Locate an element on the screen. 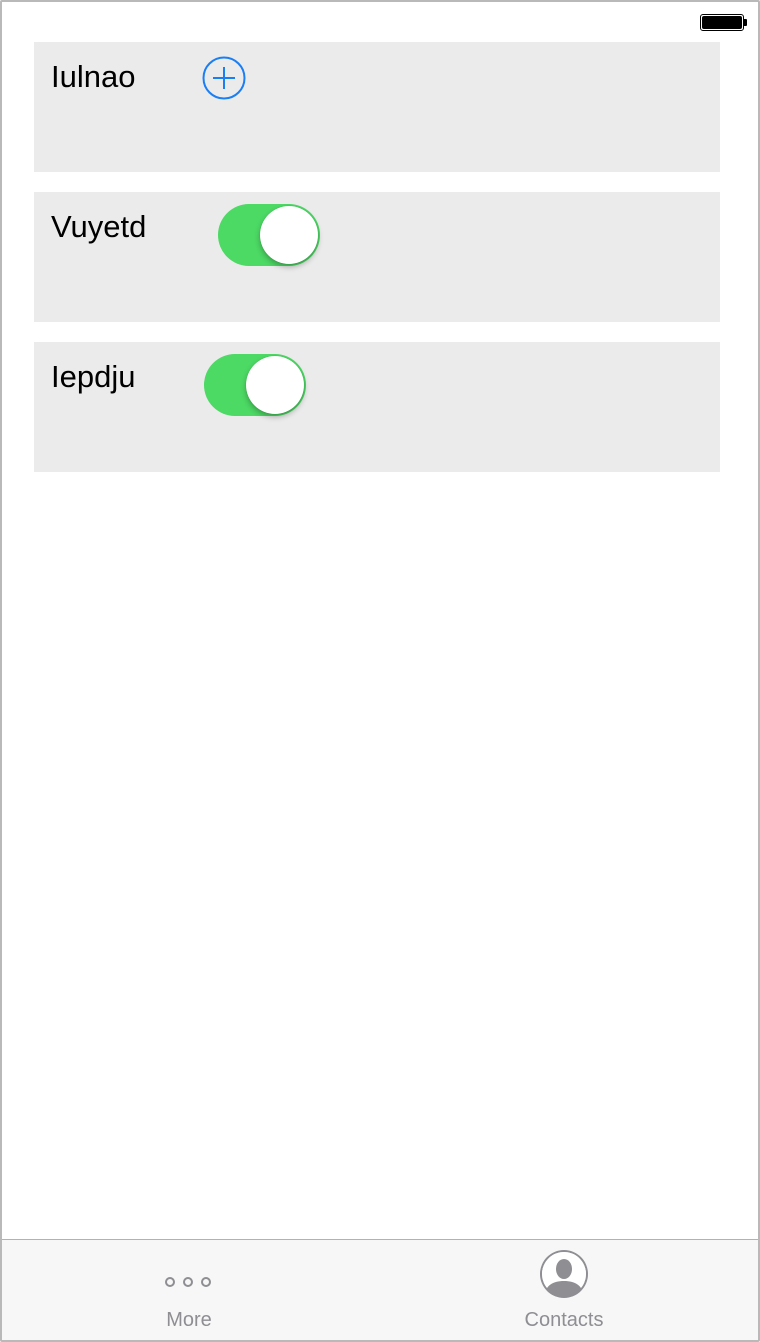 This screenshot has width=760, height=1342. tab-contacts: Contacts is located at coordinates (564, 1290).